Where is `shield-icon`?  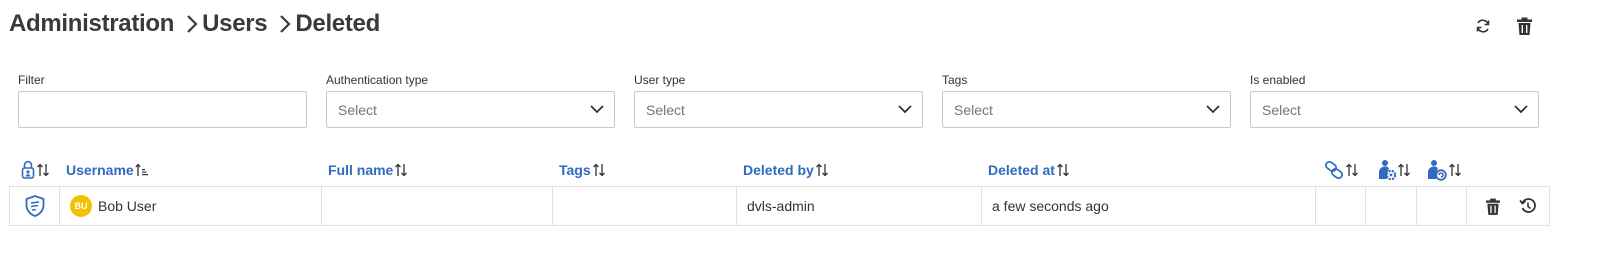
shield-icon is located at coordinates (34, 206).